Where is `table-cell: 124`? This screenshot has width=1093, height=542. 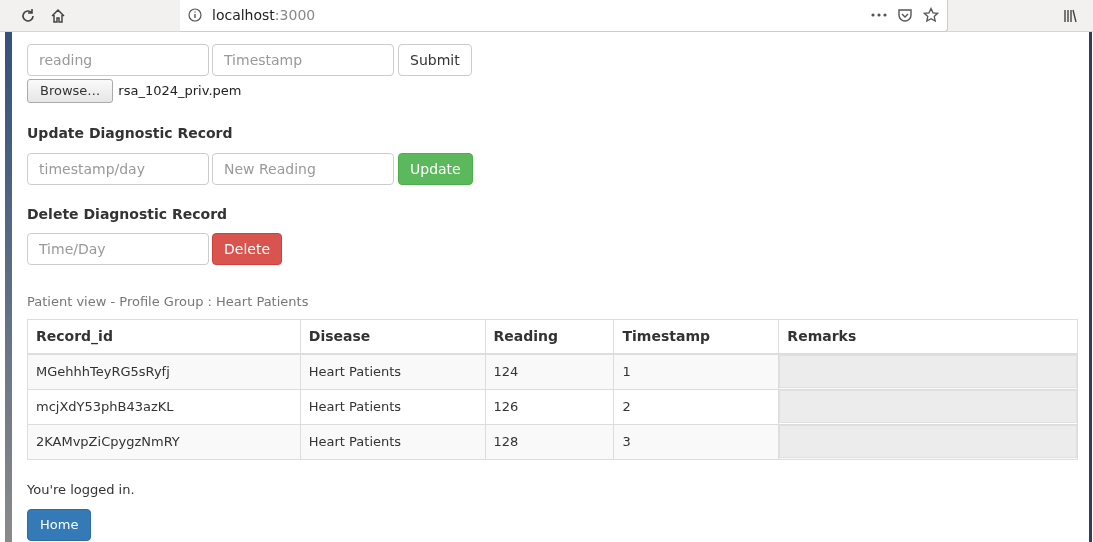
table-cell: 124 is located at coordinates (549, 371).